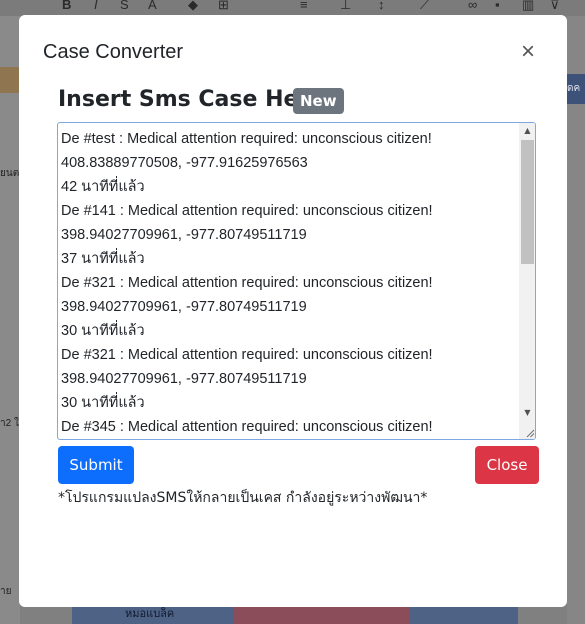 Image resolution: width=585 pixels, height=624 pixels. What do you see at coordinates (346, 6) in the screenshot?
I see `valign-icon: ⊥` at bounding box center [346, 6].